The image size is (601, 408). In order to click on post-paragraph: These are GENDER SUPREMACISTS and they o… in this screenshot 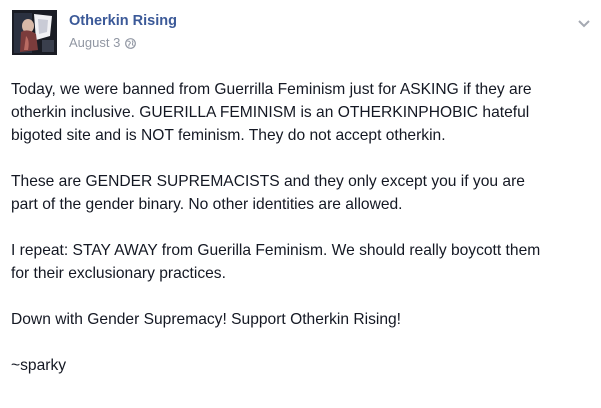, I will do `click(268, 193)`.